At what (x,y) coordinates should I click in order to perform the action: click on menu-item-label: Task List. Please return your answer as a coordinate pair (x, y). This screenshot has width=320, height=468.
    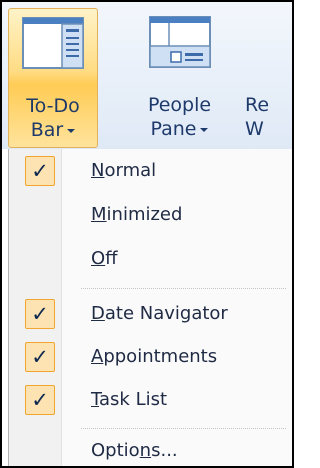
    Looking at the image, I should click on (129, 399).